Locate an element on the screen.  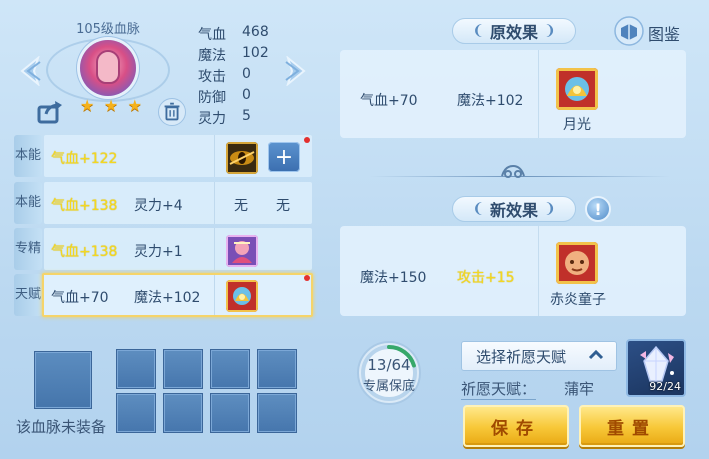
bloodline-level-title: 105级血脉 is located at coordinates (108, 29).